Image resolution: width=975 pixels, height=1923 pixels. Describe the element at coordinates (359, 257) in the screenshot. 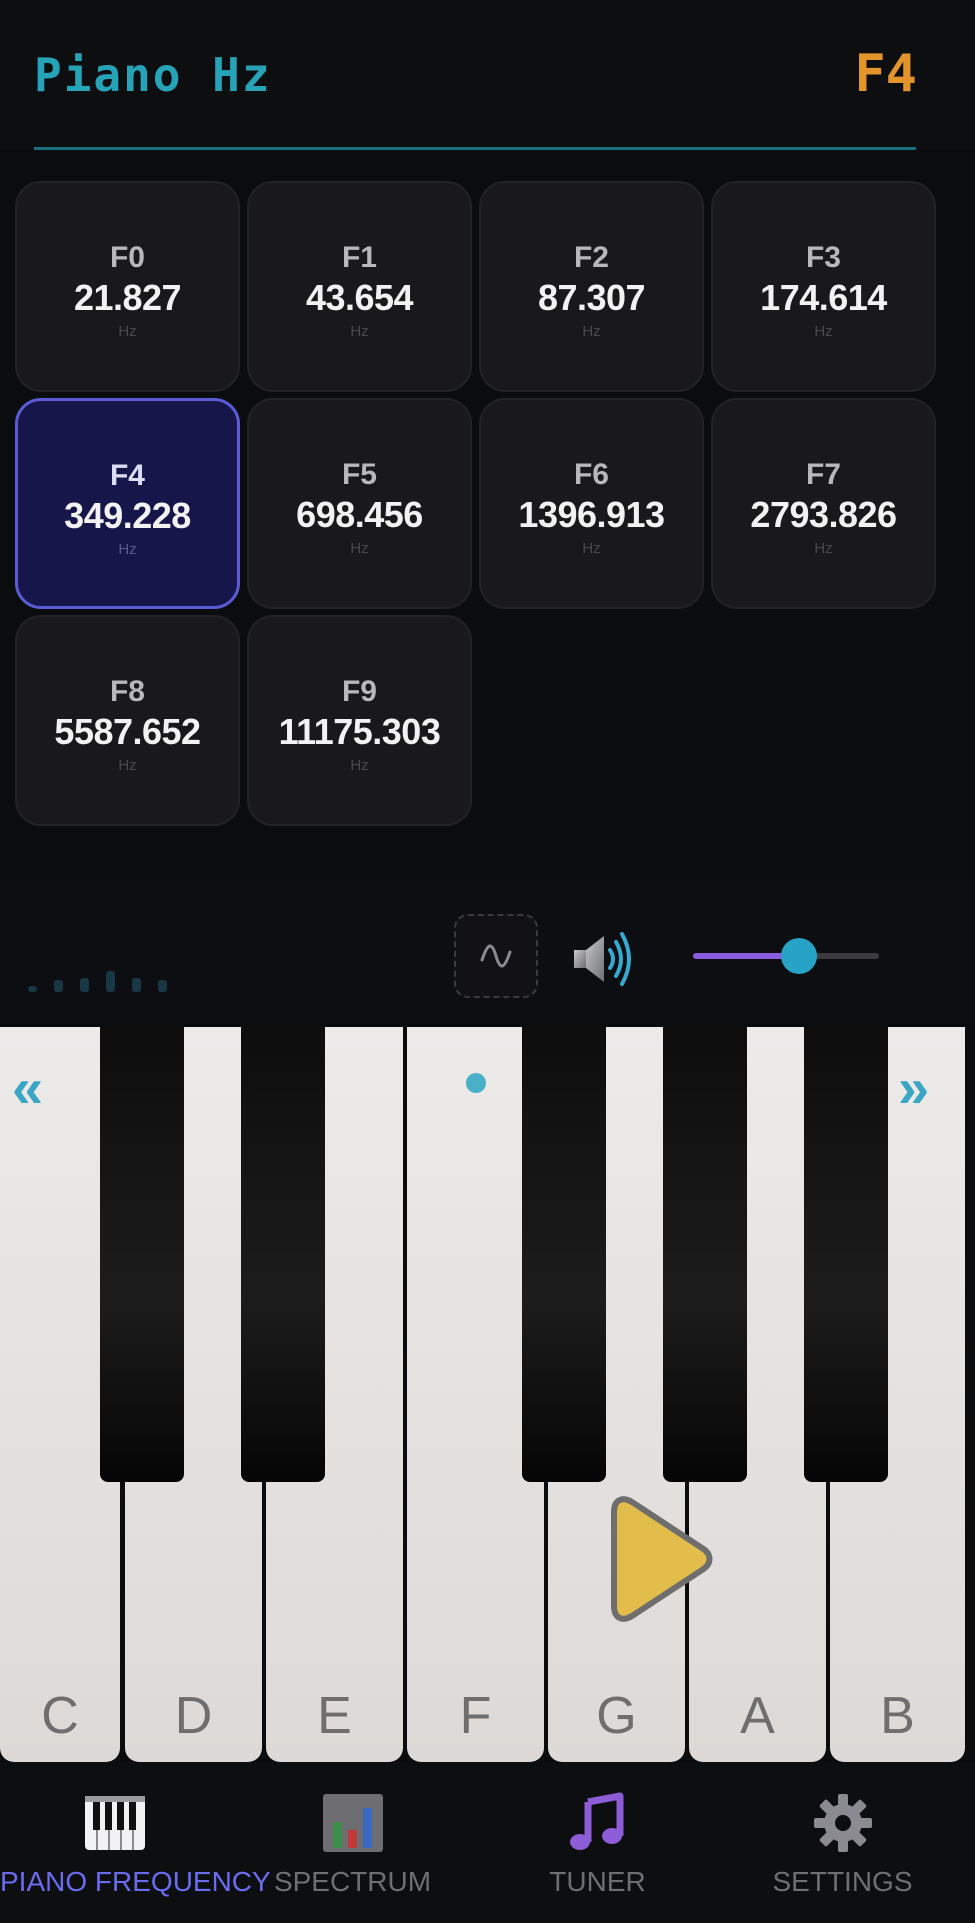

I see `cell-note: F1` at that location.